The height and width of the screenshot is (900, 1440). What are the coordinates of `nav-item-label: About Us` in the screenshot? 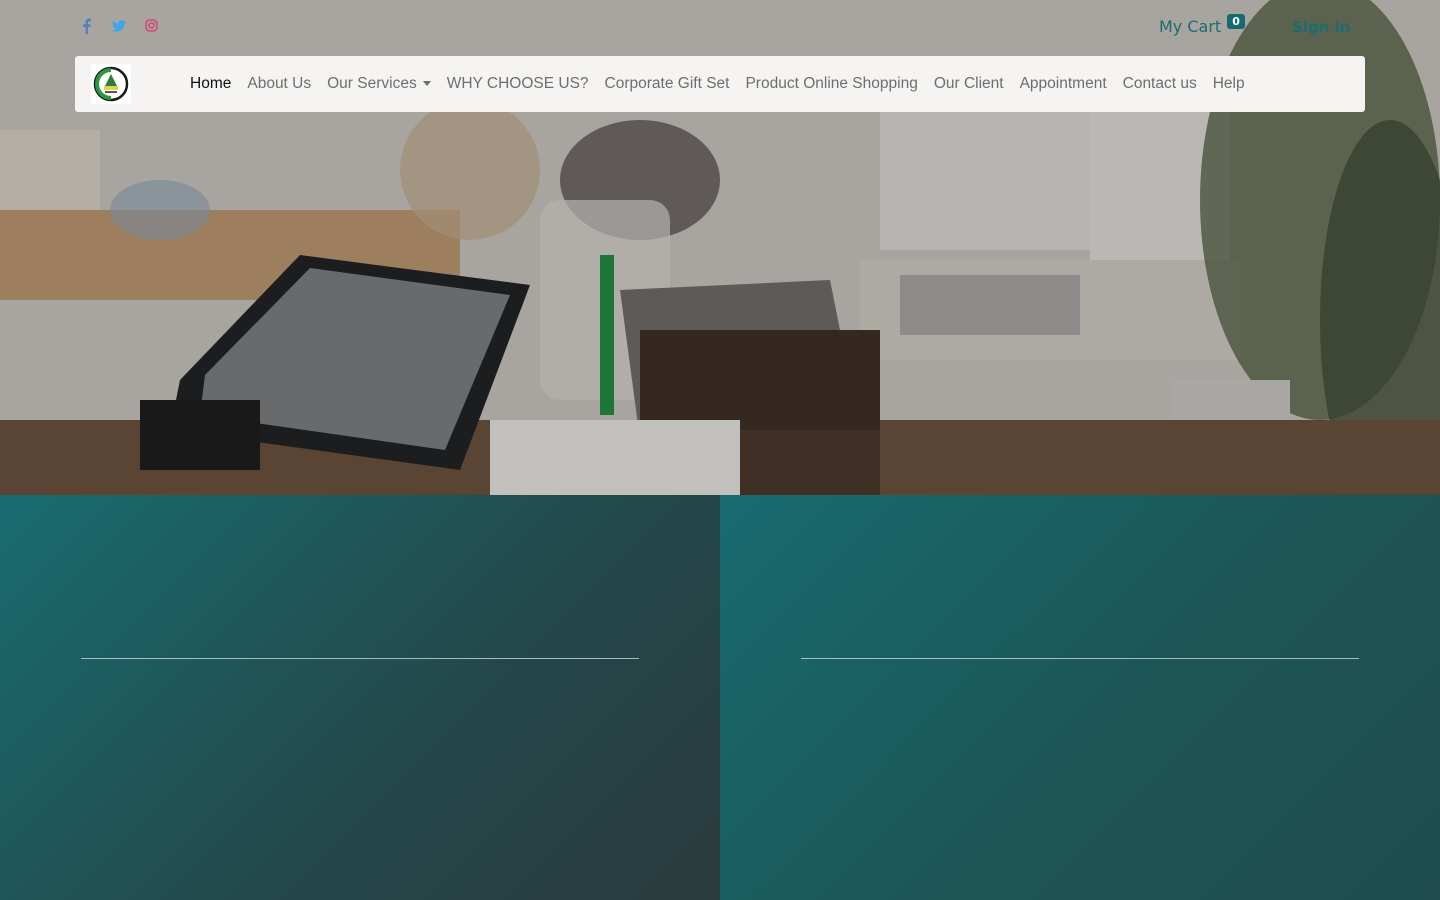 It's located at (279, 83).